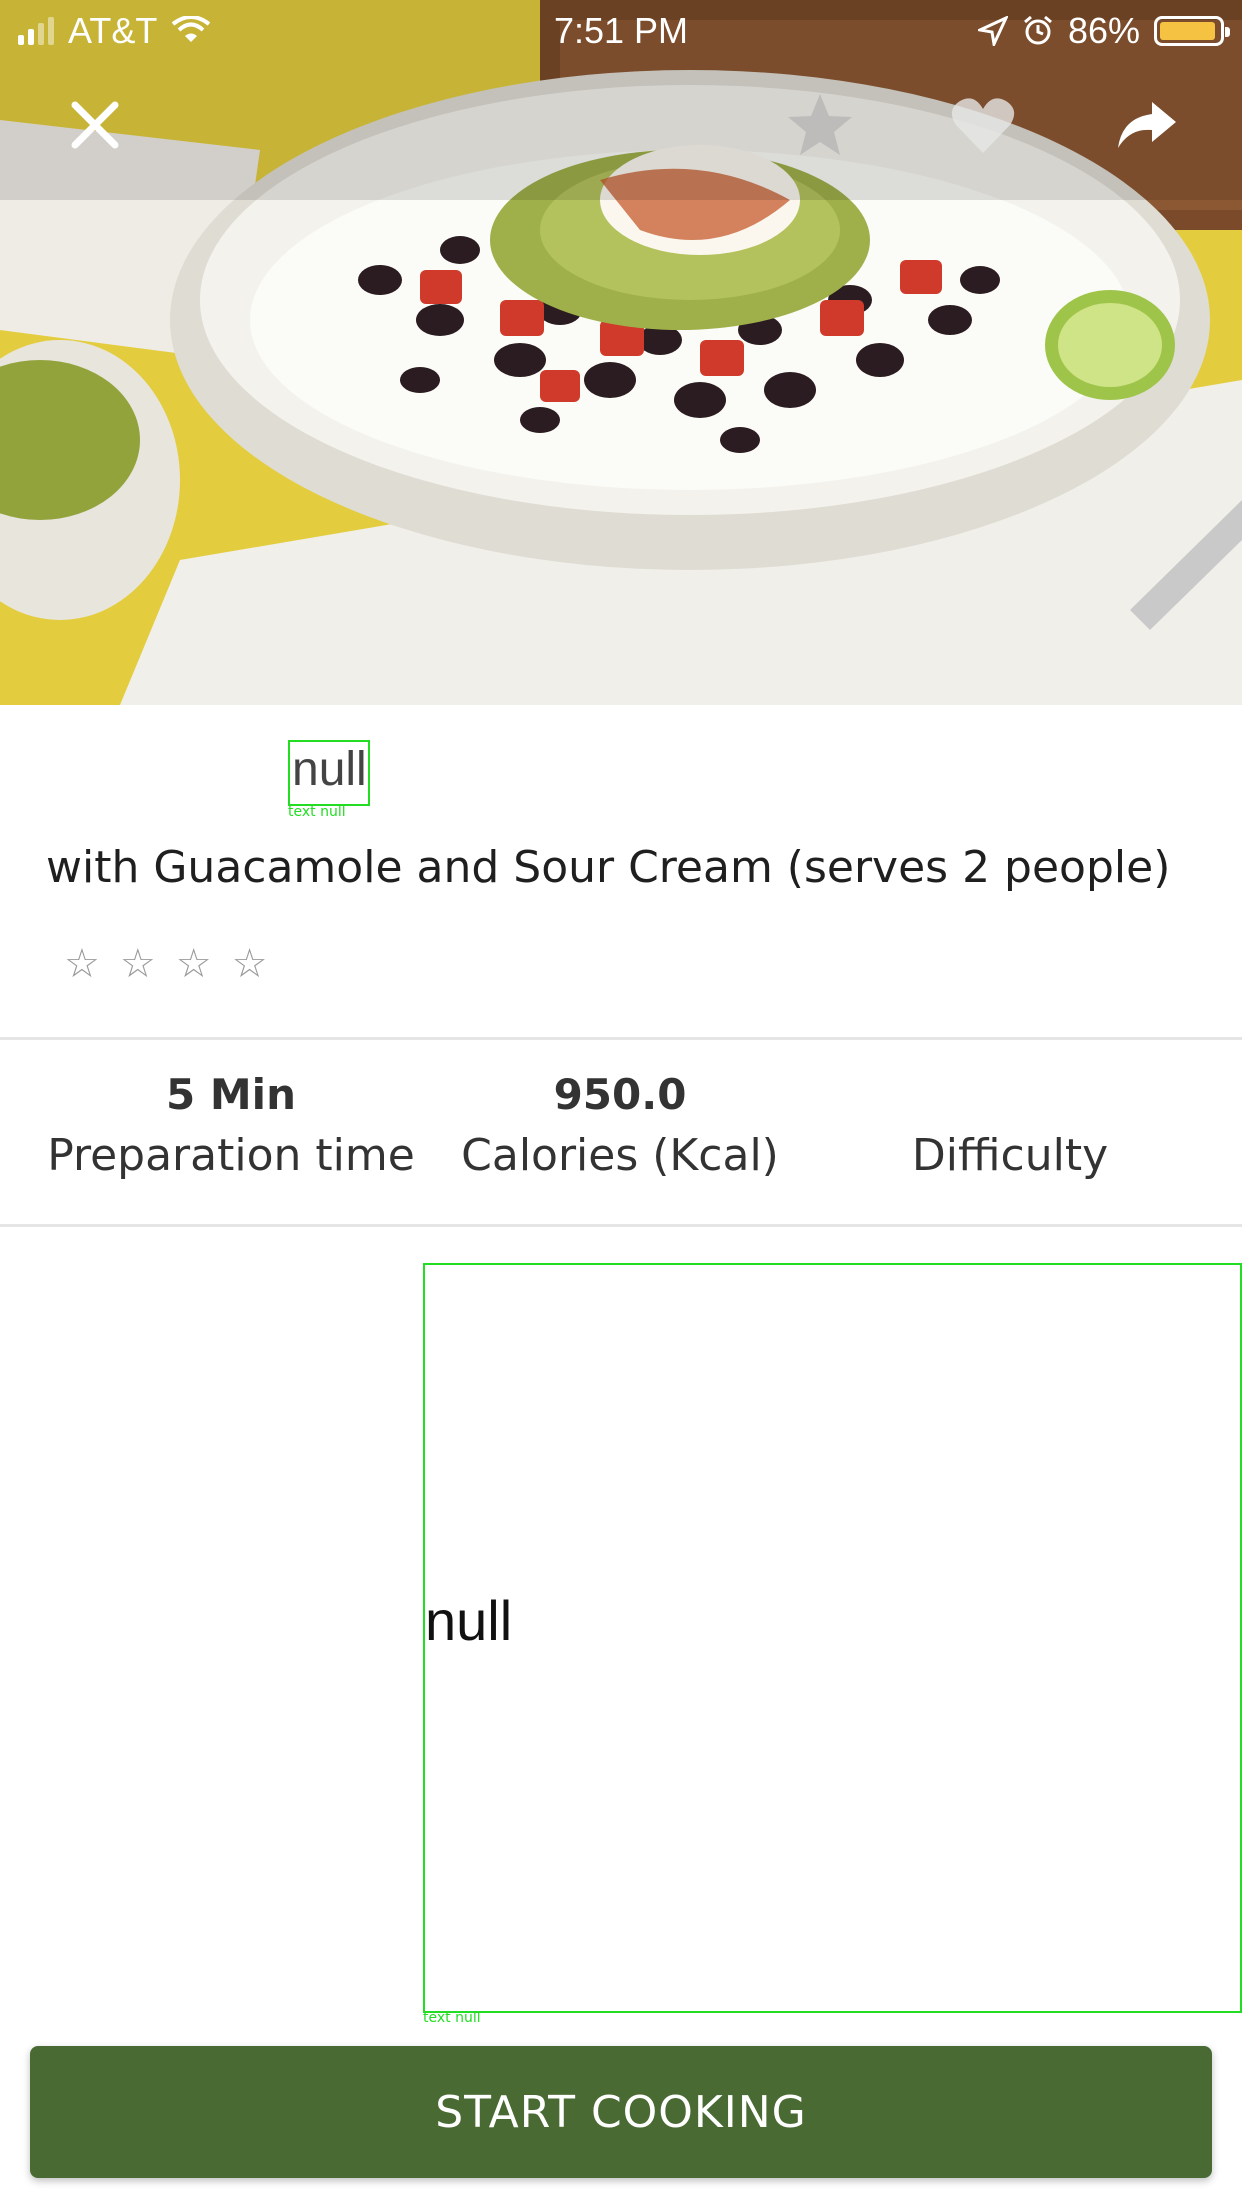 The image size is (1242, 2208). Describe the element at coordinates (1010, 1096) in the screenshot. I see `stat-difficulty-value` at that location.